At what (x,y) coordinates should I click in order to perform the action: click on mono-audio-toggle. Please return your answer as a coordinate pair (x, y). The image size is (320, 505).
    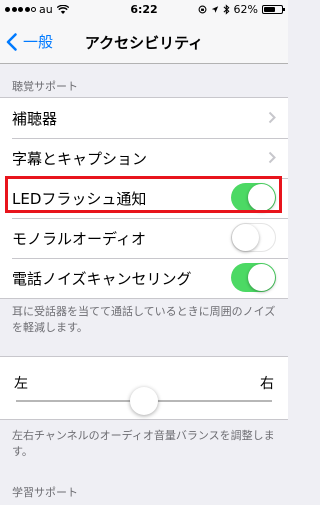
    Looking at the image, I should click on (253, 237).